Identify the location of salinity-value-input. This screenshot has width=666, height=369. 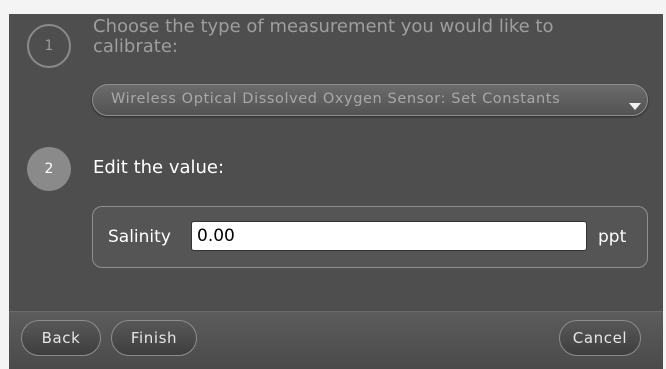
(389, 236).